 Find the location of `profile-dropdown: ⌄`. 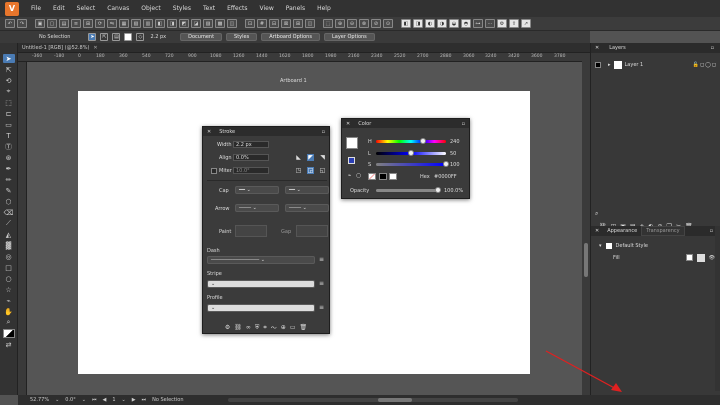

profile-dropdown: ⌄ is located at coordinates (261, 308).